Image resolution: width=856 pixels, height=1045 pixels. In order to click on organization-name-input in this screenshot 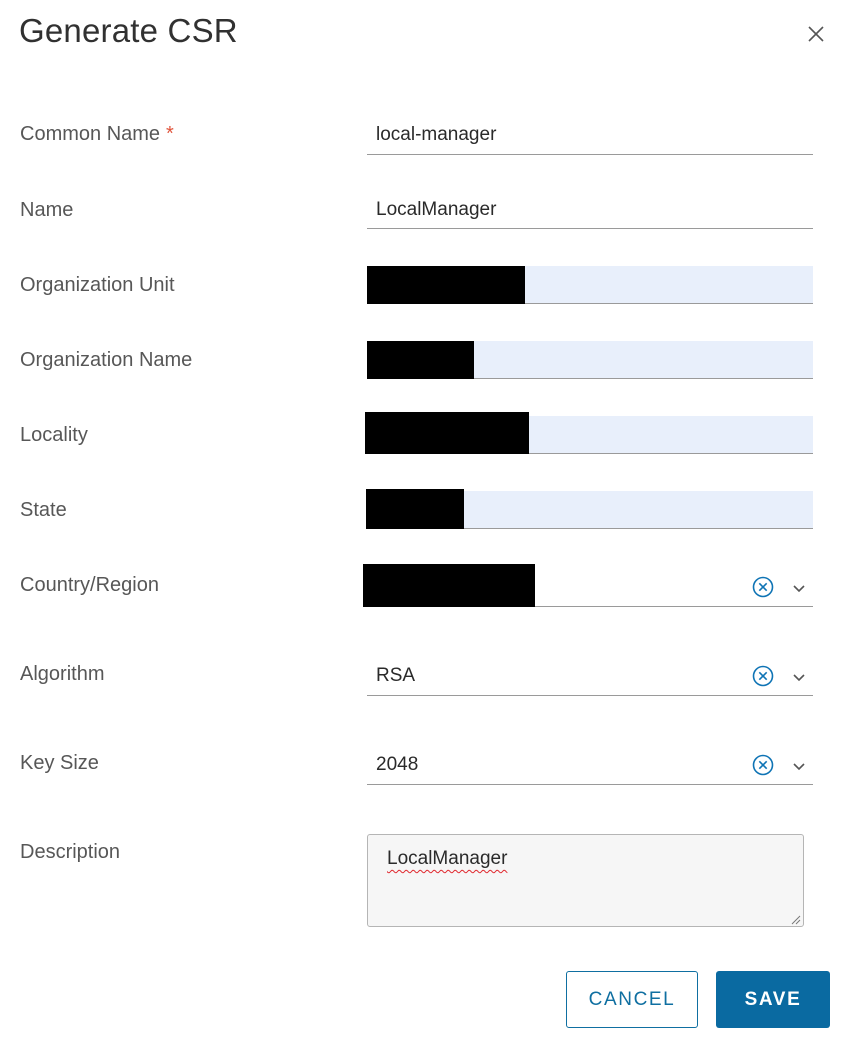, I will do `click(590, 360)`.